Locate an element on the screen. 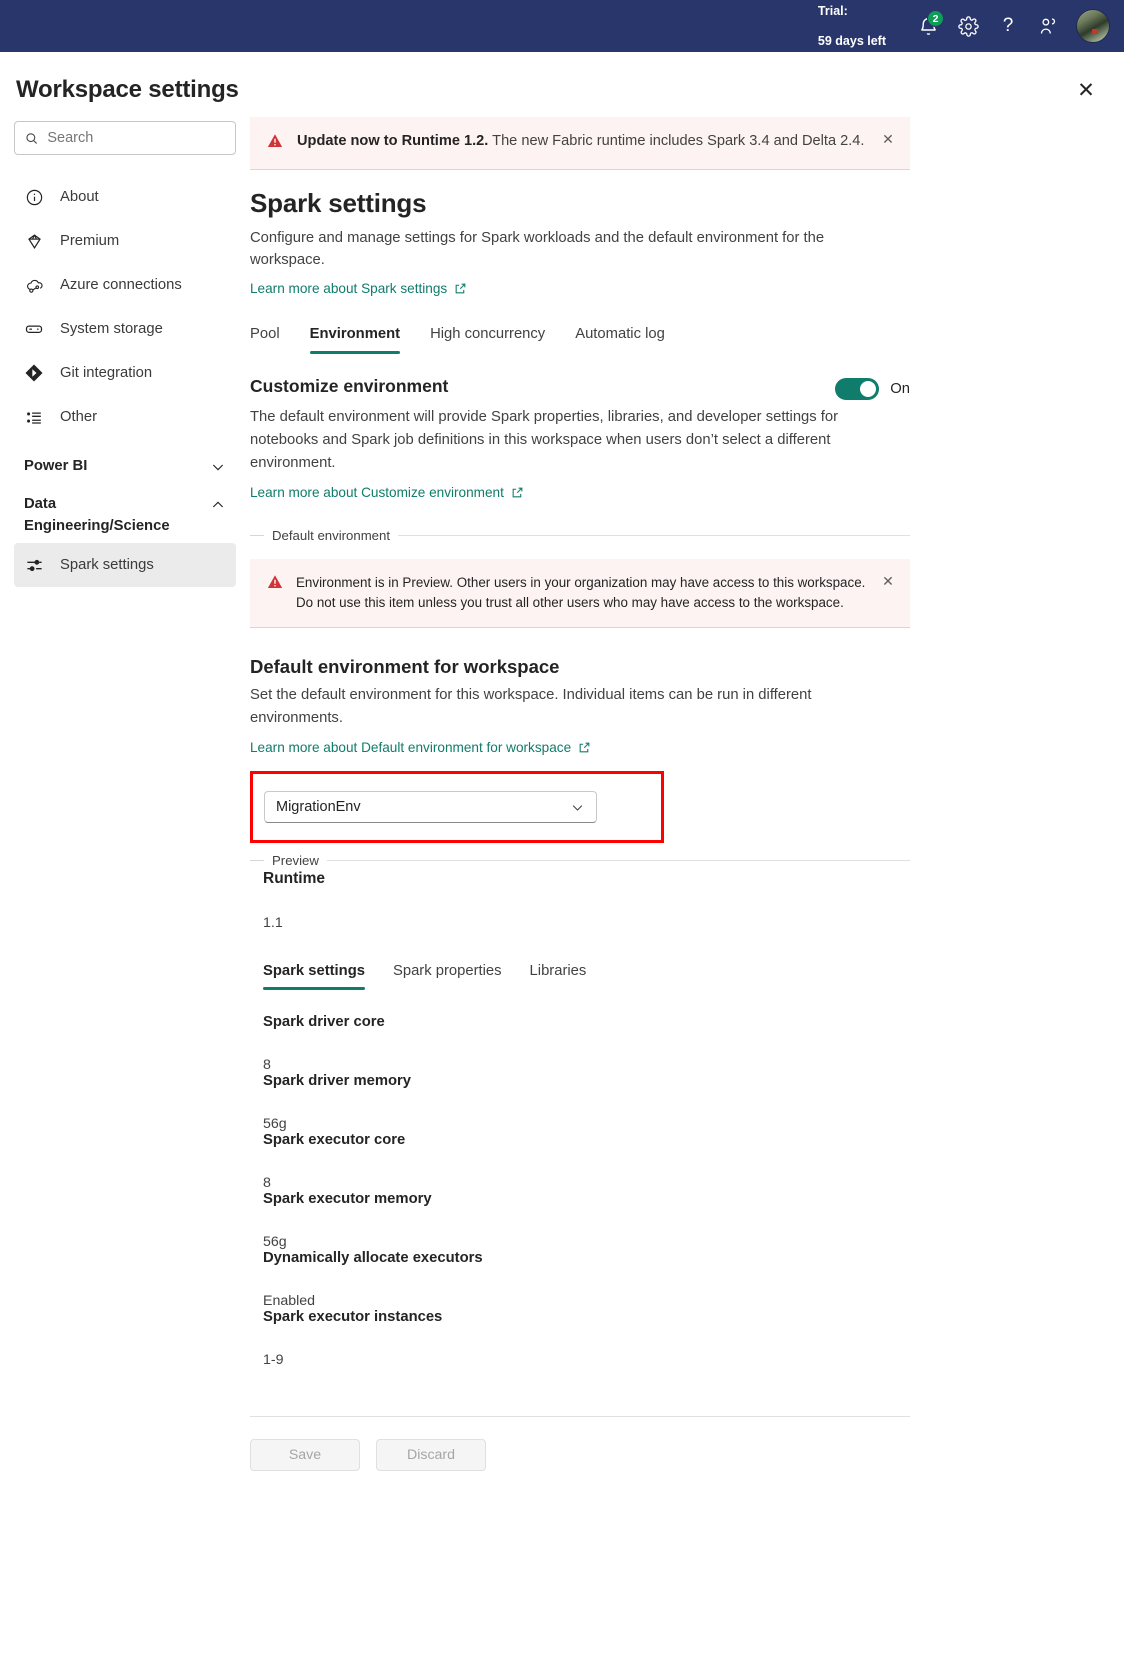  list-icon is located at coordinates (34, 417).